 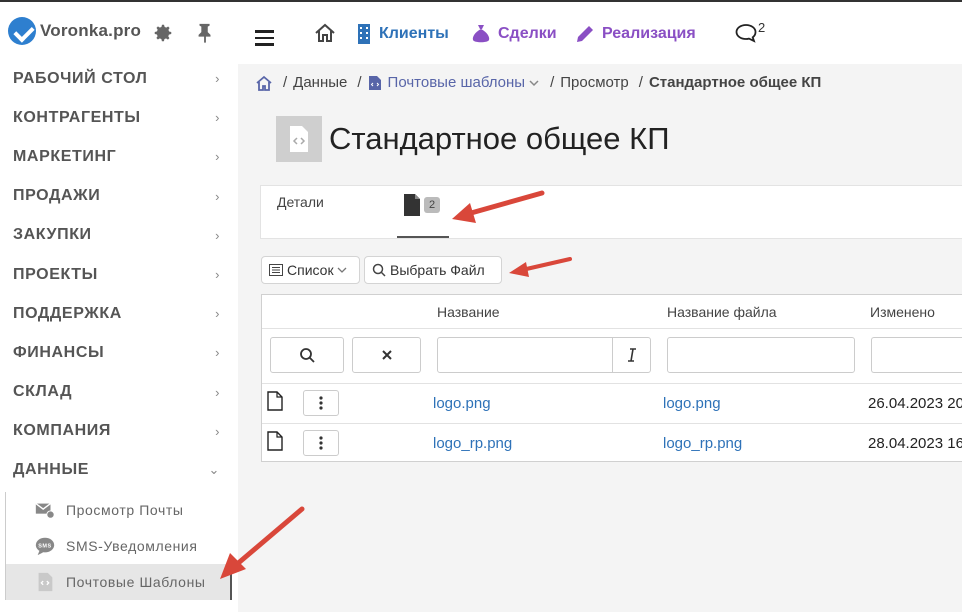 What do you see at coordinates (119, 470) in the screenshot?
I see `sidebar-item-data: ДАННЫЕ ⌄` at bounding box center [119, 470].